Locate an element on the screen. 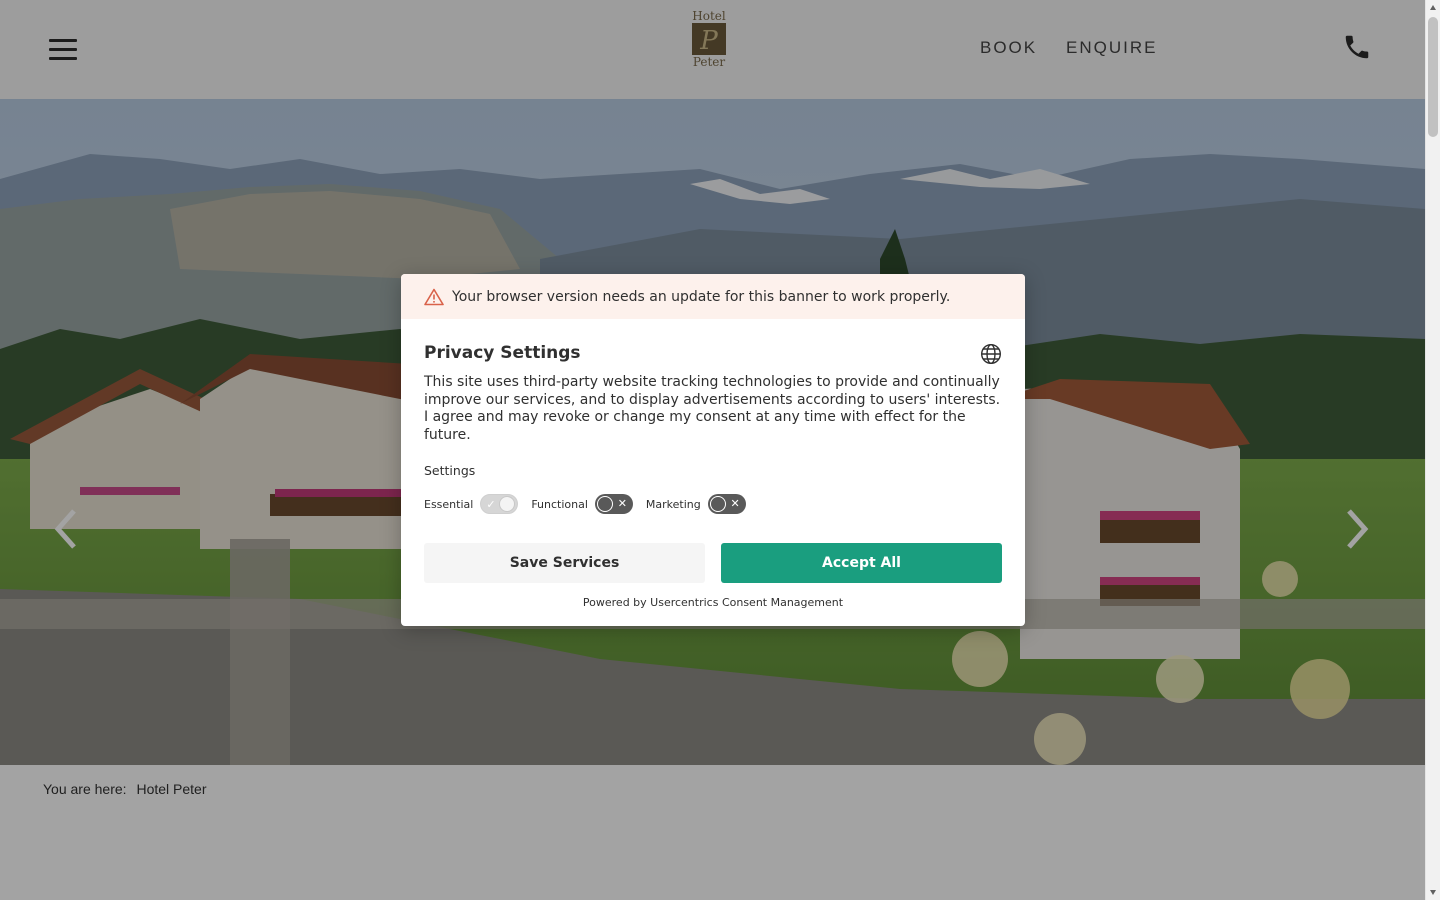 The width and height of the screenshot is (1440, 900). toggle-essential: Essential ✓ is located at coordinates (471, 504).